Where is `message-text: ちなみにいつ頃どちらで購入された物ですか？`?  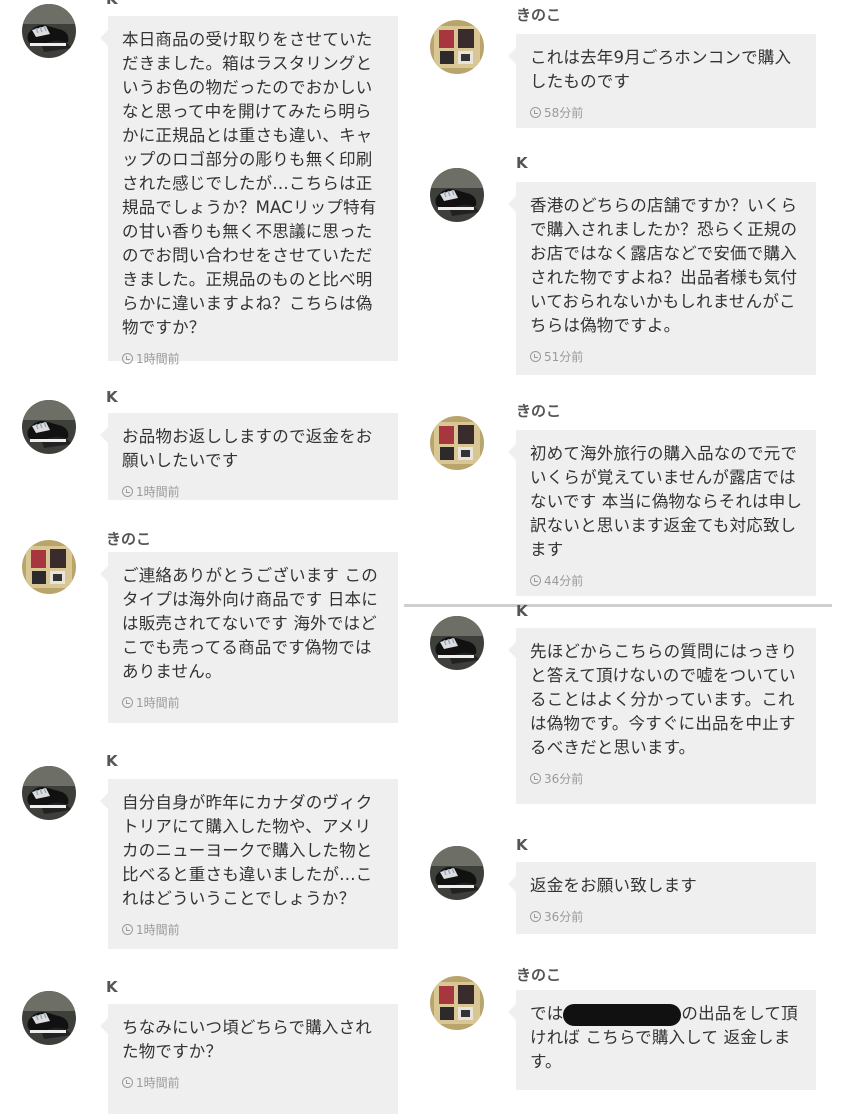
message-text: ちなみにいつ頃どちらで購入された物ですか？ is located at coordinates (247, 1039).